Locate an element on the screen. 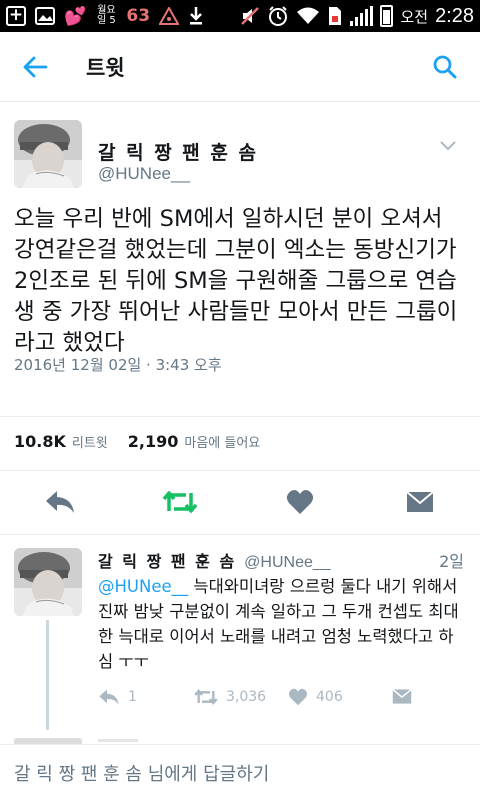  thread-line is located at coordinates (47, 675).